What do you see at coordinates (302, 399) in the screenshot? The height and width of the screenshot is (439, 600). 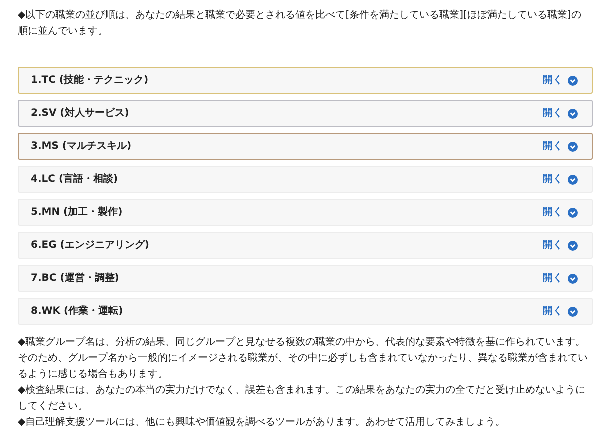 I see `note-text: ◆検査結果には、あなたの本当の実力だけでなく、誤差も含まれます。この結果をあなたの実力の全てだと受け止めないようにしてください。` at bounding box center [302, 399].